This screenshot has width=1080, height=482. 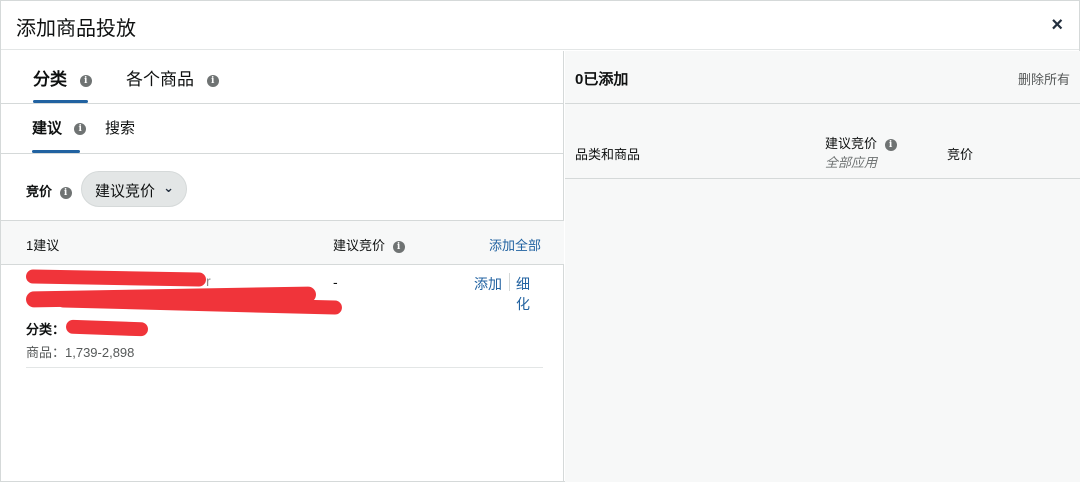 I want to click on added-table-header: 品类和商品 建议竞价 i 全部应用 竞价, so click(x=822, y=141).